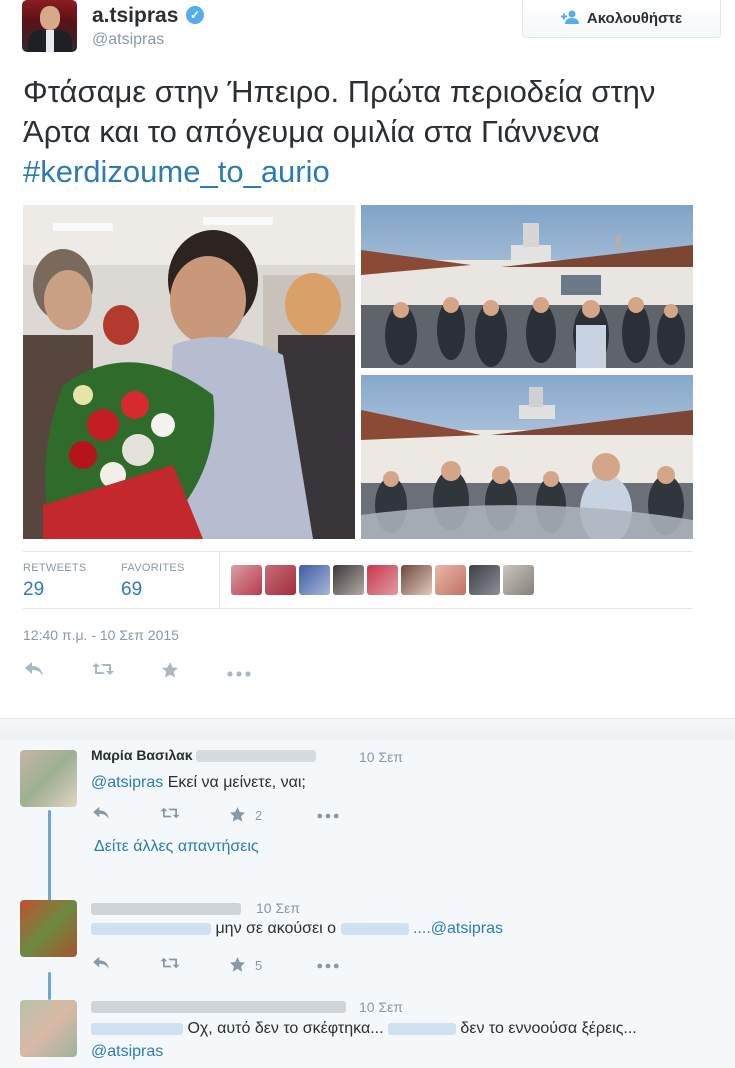 The image size is (735, 1068). I want to click on profile-avatar, so click(49, 26).